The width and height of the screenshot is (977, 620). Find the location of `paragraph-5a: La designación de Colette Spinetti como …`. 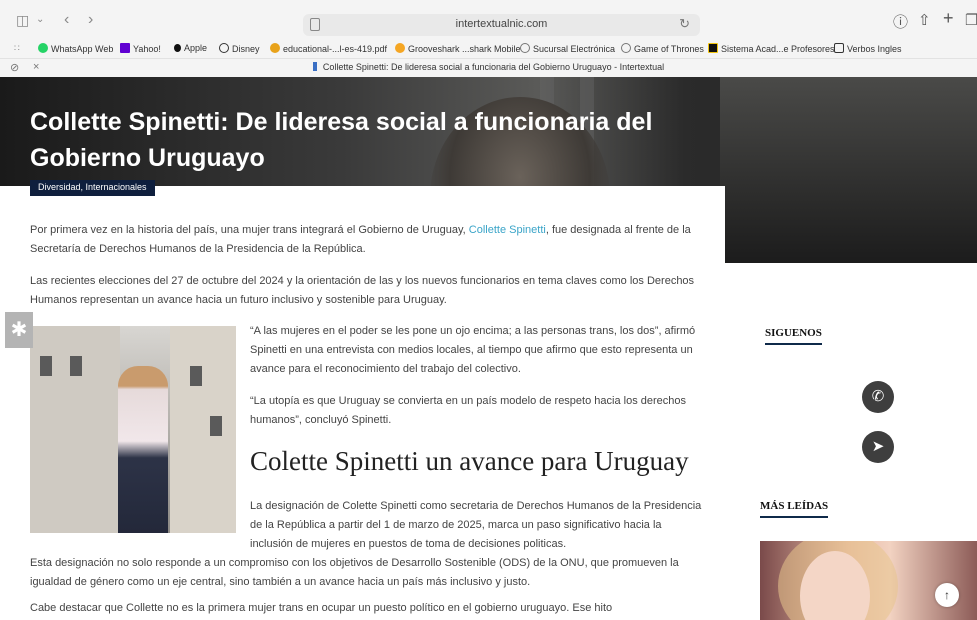

paragraph-5a: La designación de Colette Spinetti como … is located at coordinates (476, 525).